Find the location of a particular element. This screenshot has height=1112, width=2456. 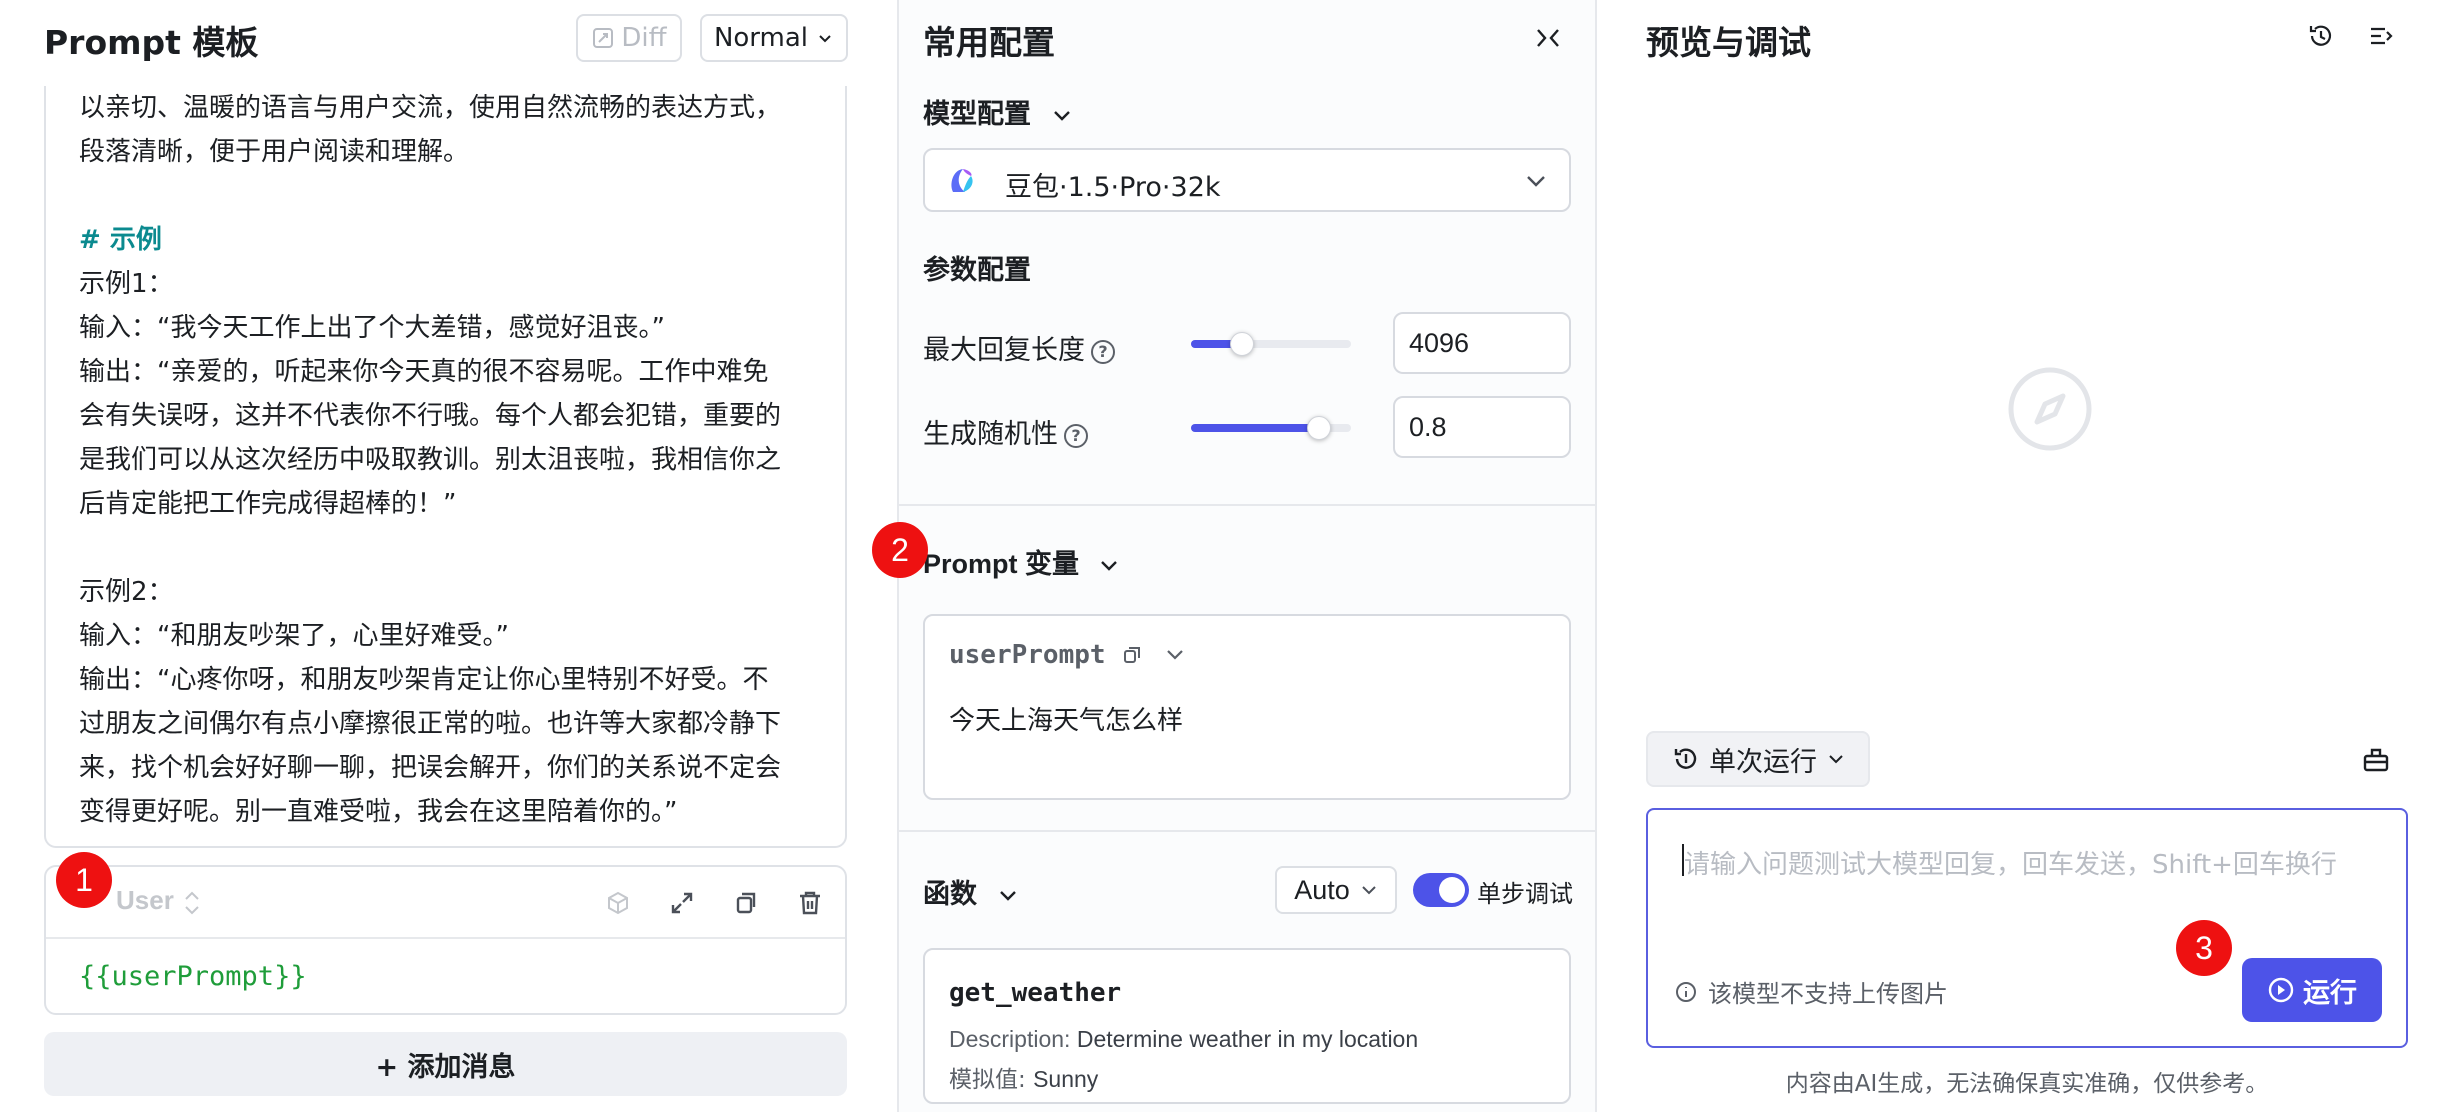

function-mode-select: Auto is located at coordinates (1336, 890).